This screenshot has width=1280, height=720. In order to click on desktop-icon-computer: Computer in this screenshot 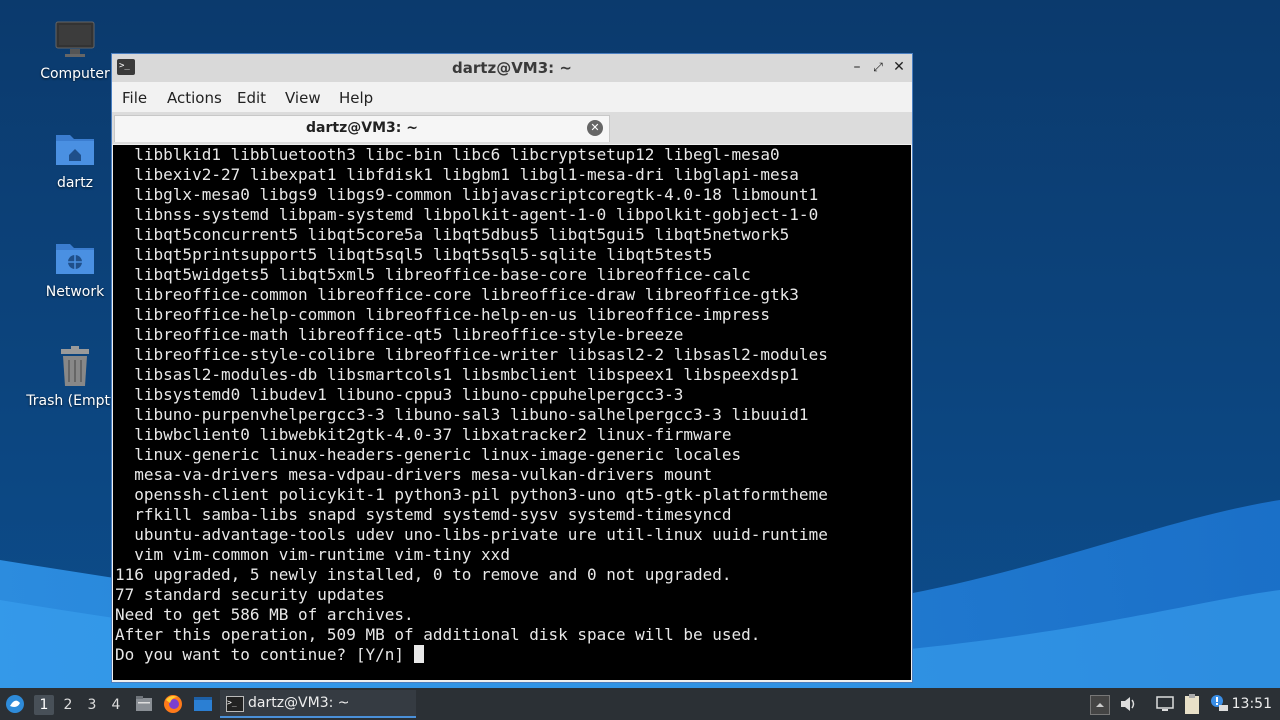, I will do `click(75, 50)`.